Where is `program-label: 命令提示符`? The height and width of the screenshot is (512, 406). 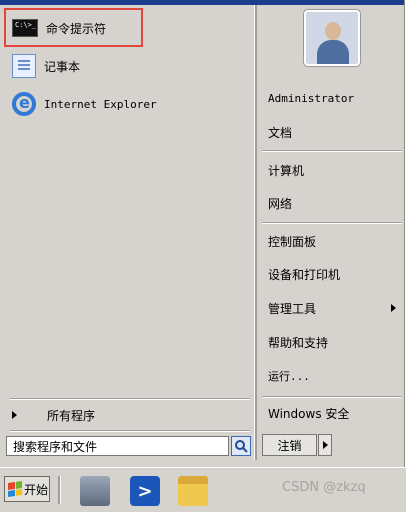
program-label: 命令提示符 is located at coordinates (76, 28).